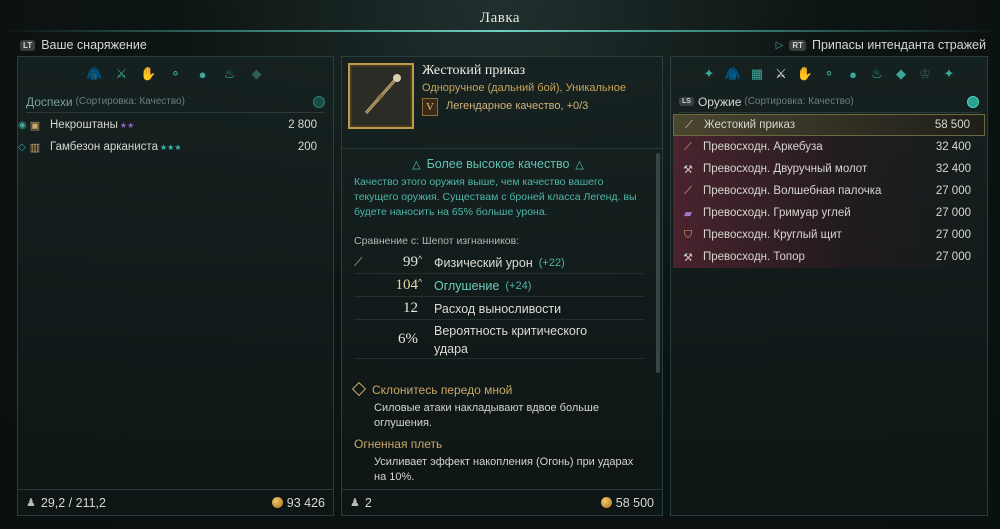 This screenshot has width=1000, height=529. I want to click on stat-value: 12, so click(410, 308).